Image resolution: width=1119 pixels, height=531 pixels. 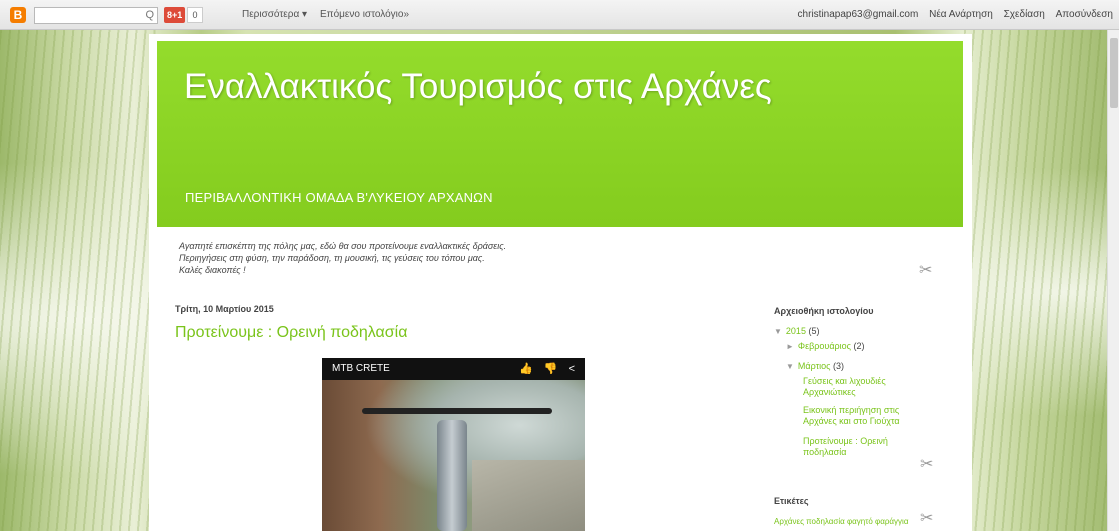 What do you see at coordinates (504, 87) in the screenshot?
I see `blog-title: Εναλλακτικός Τουρισμός στις Αρχάνες` at bounding box center [504, 87].